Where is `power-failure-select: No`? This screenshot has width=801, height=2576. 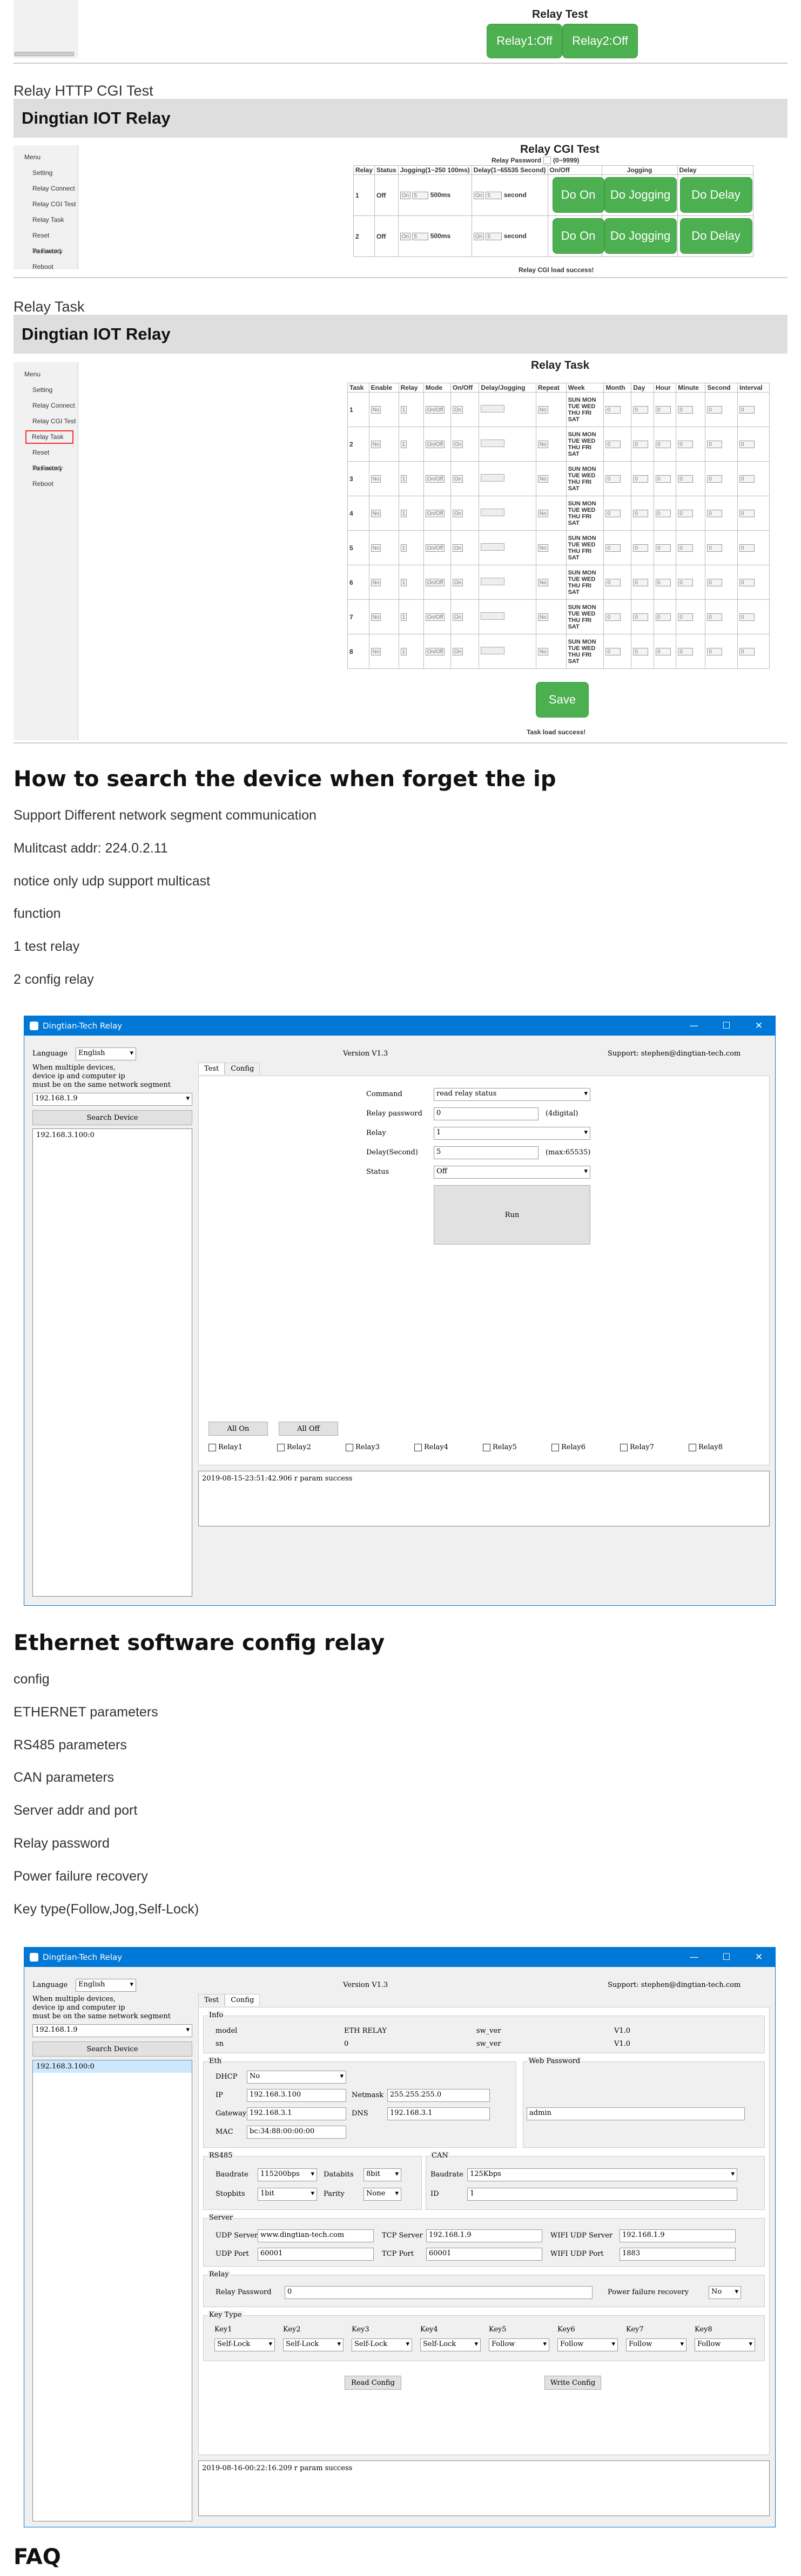 power-failure-select: No is located at coordinates (725, 2292).